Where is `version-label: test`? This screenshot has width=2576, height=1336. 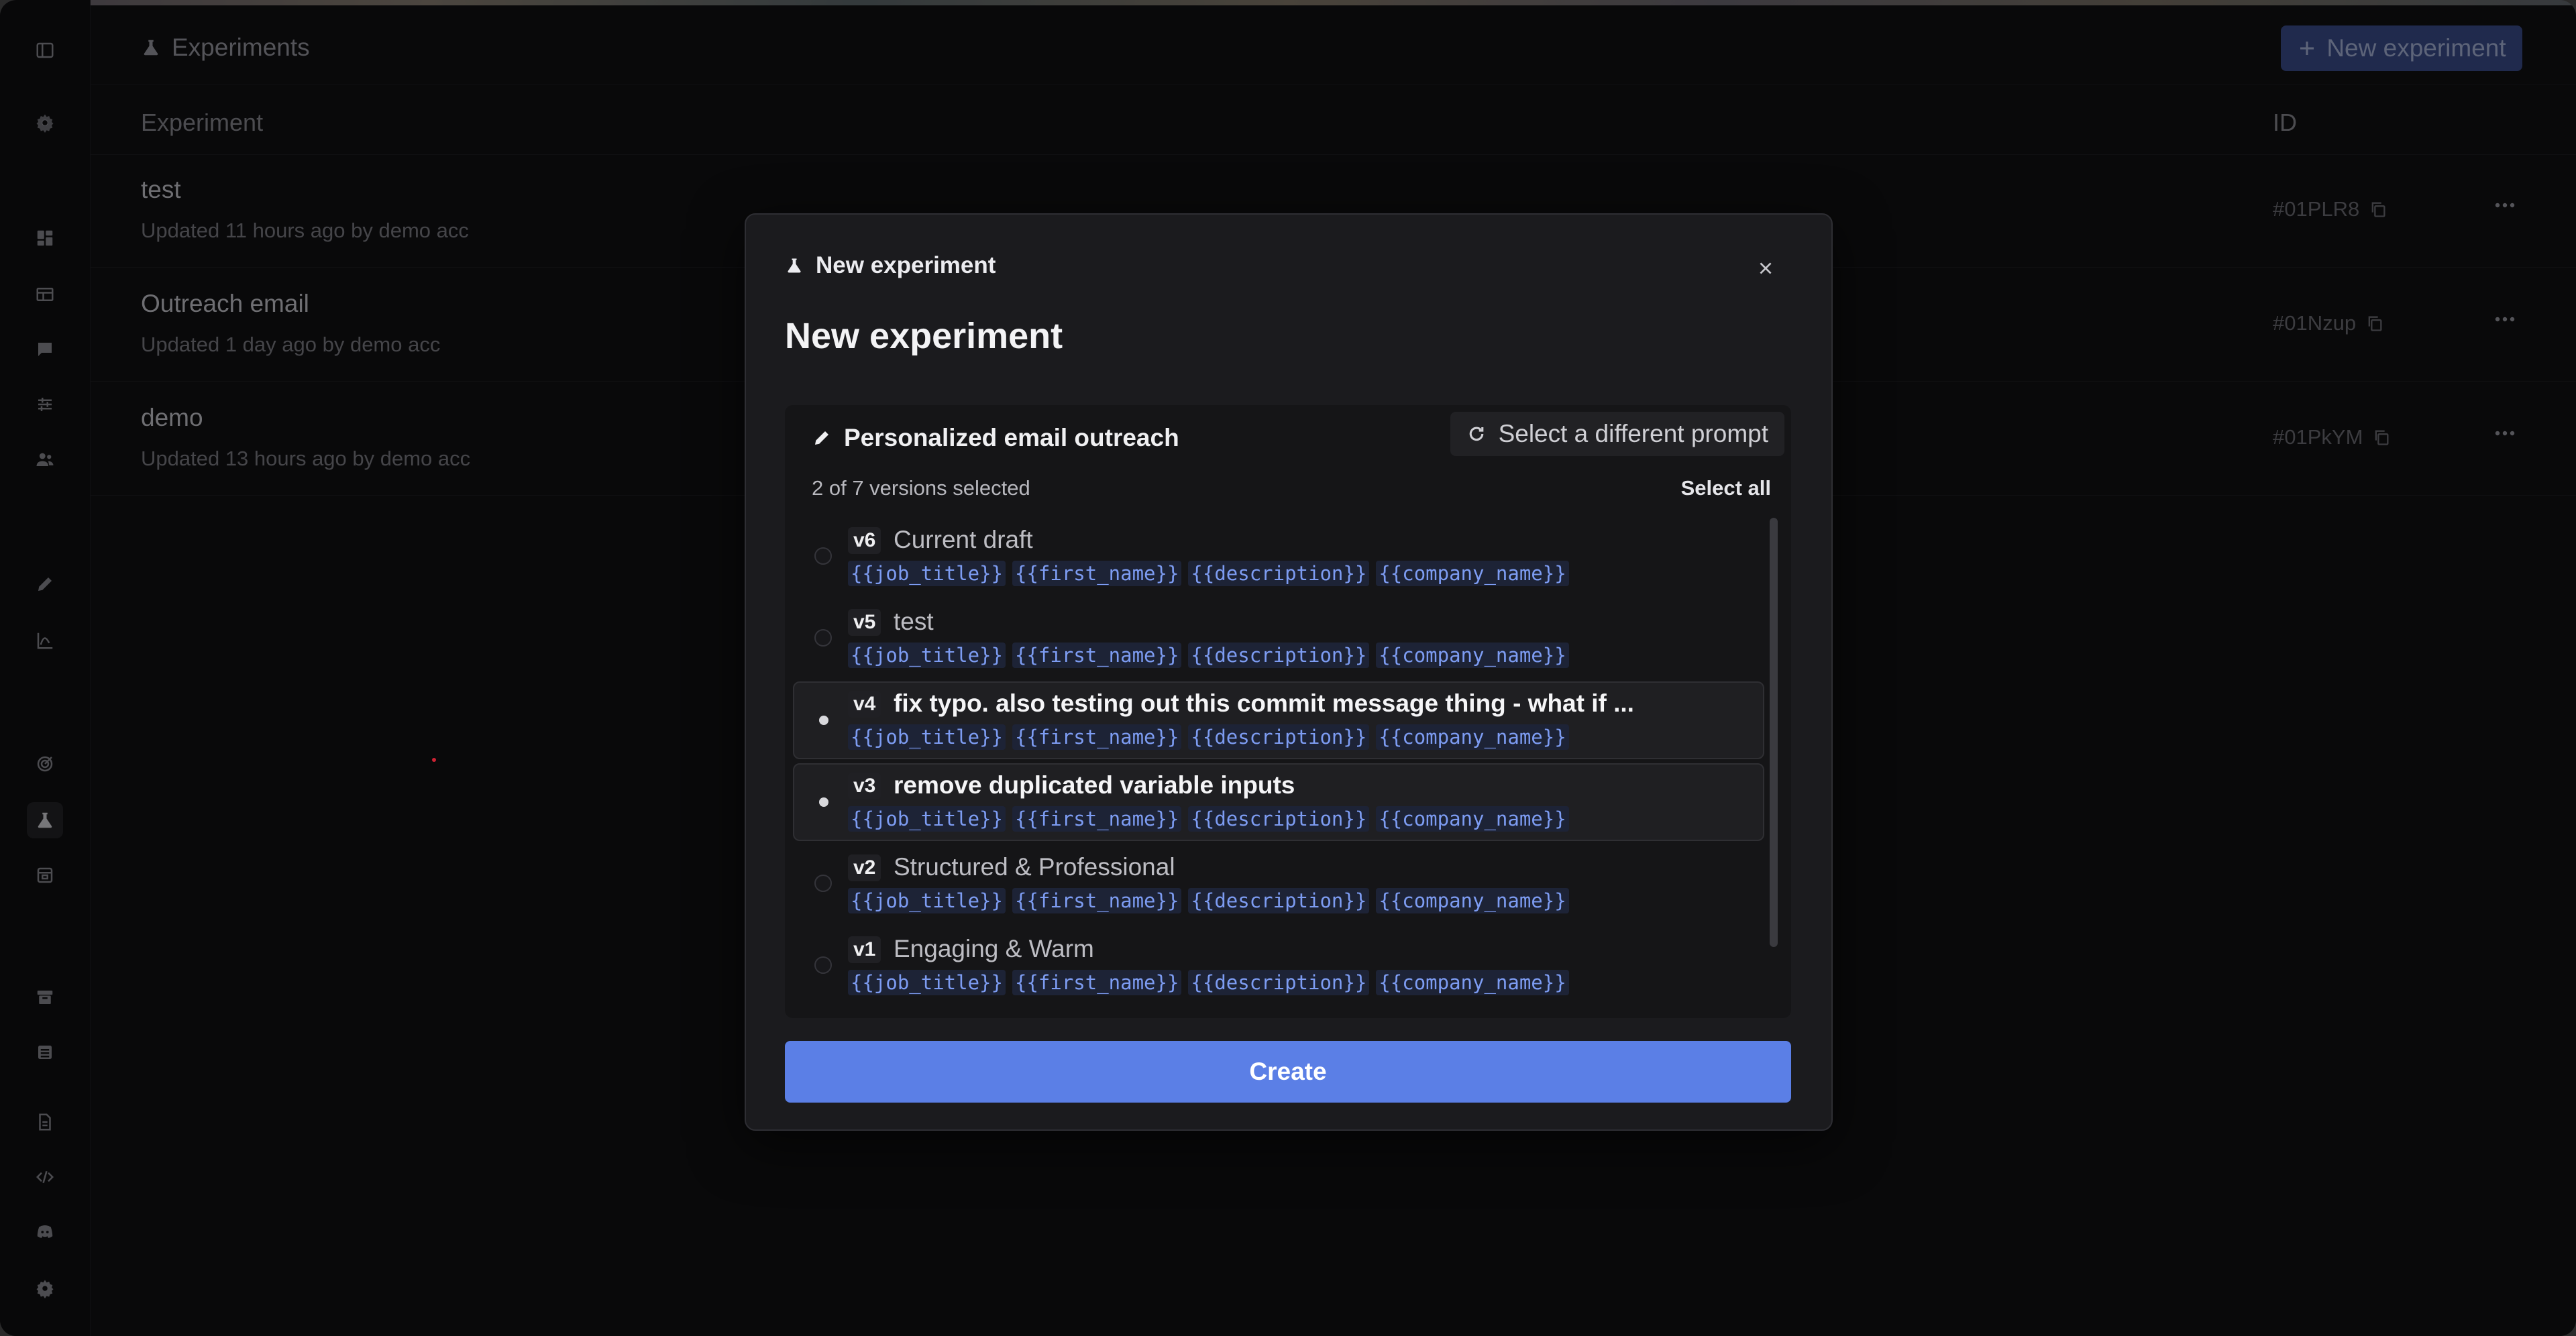
version-label: test is located at coordinates (914, 621).